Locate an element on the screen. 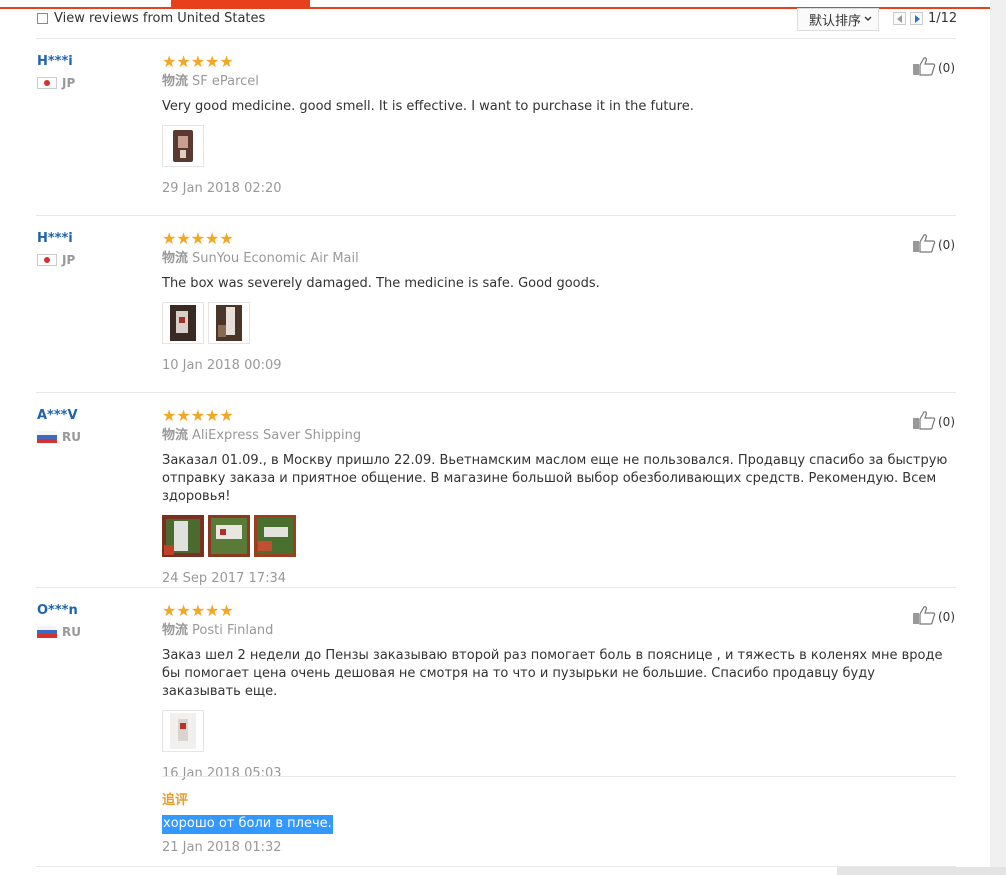  sort-dropdown: 默认排序 is located at coordinates (838, 19).